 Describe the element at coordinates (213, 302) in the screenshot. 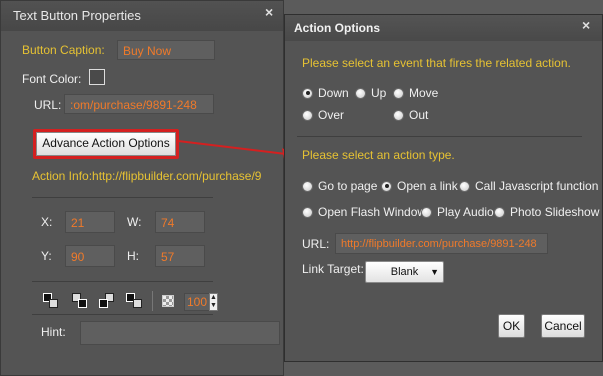

I see `opacity-stepper: ▲ ▼` at that location.